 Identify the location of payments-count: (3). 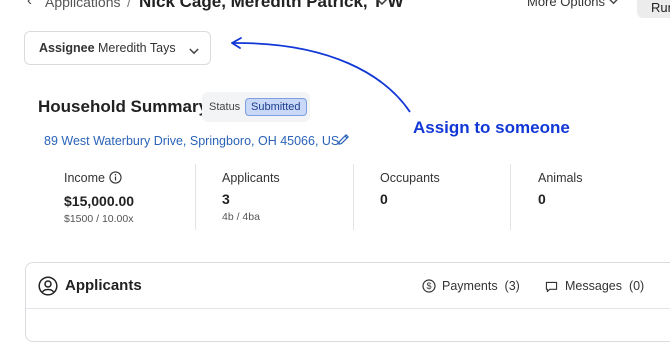
(512, 286).